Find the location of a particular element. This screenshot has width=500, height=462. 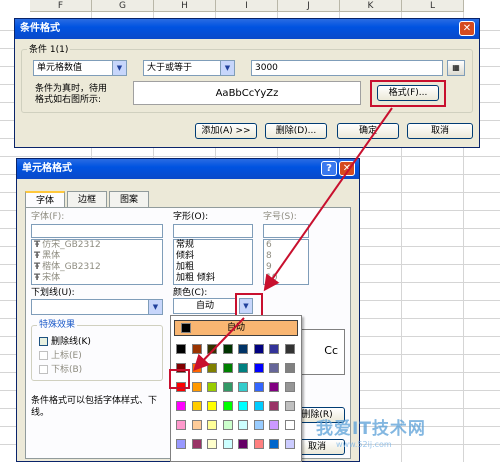

underline-select: ▼ is located at coordinates (97, 307).